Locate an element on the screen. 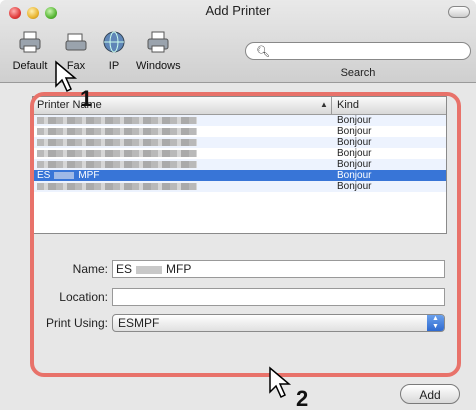  toolbar-windows-button: Windows is located at coordinates (158, 51).